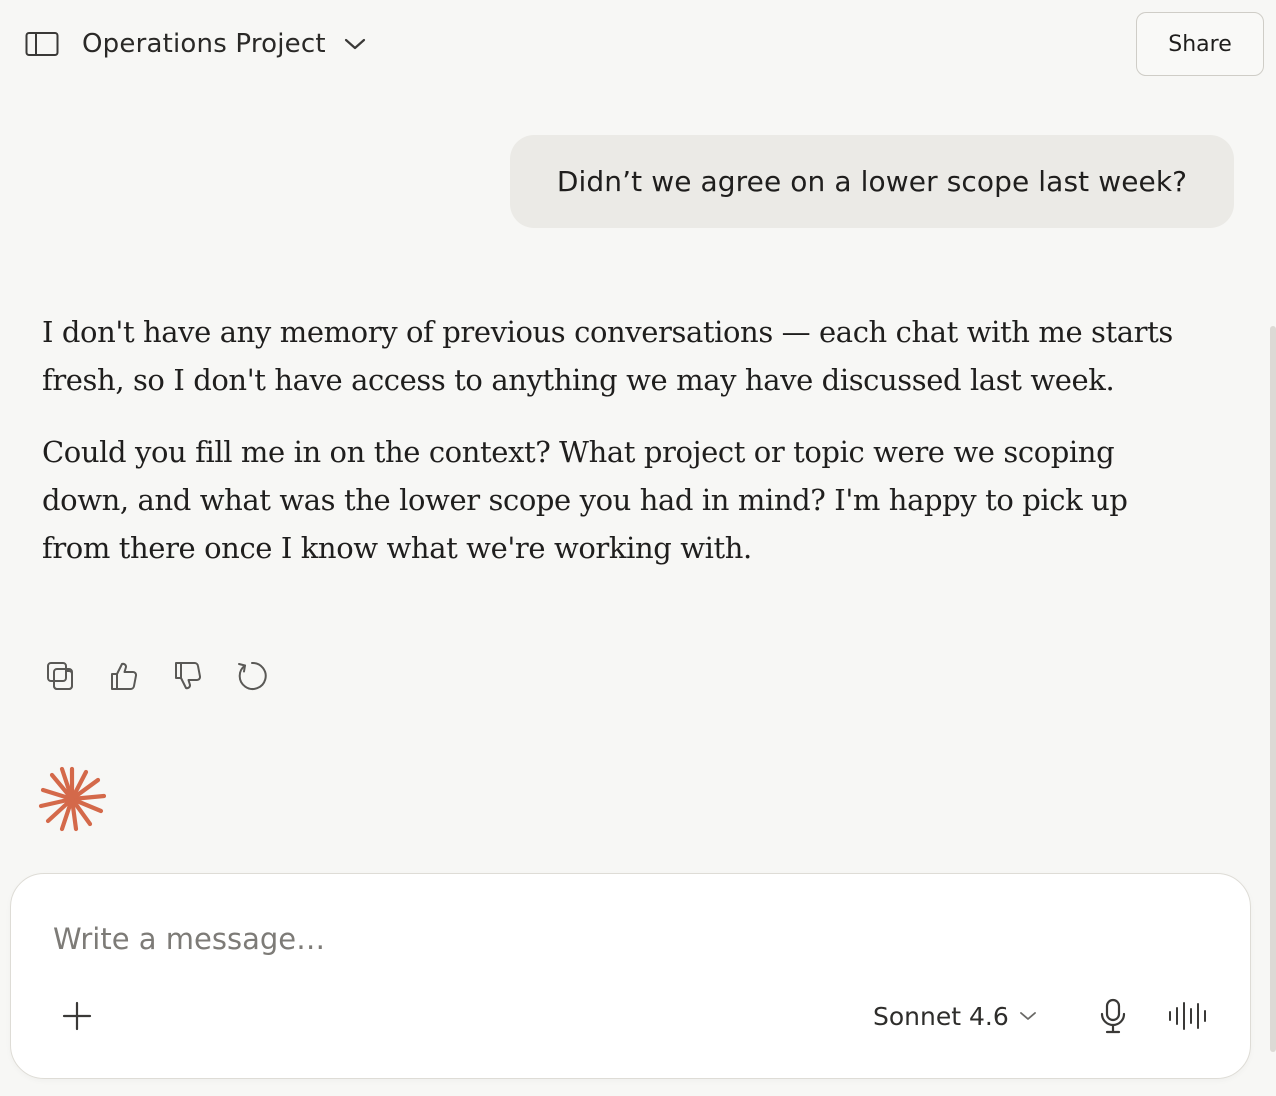  I want to click on model-label: Sonnet 4.6, so click(941, 1016).